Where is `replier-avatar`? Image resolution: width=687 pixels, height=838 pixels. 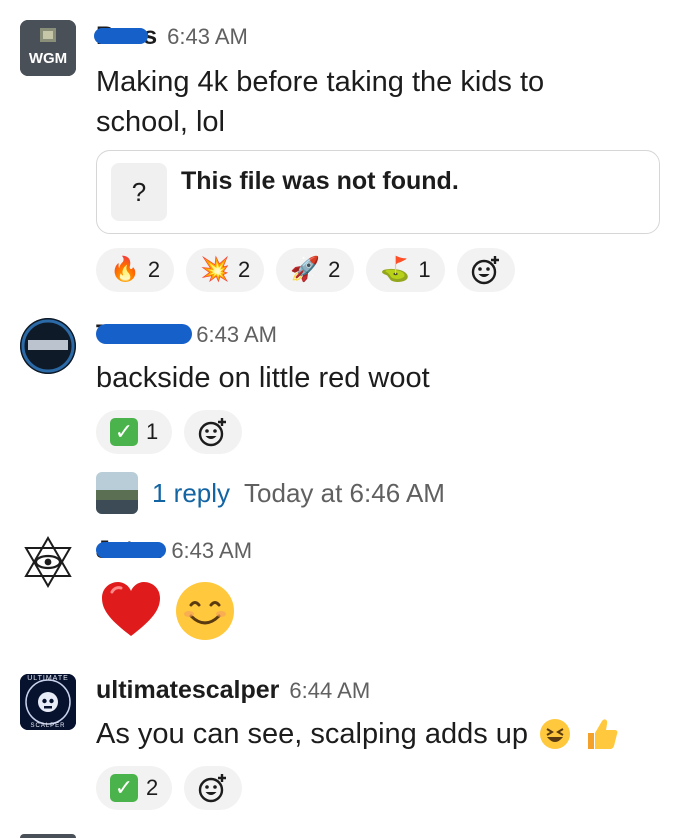 replier-avatar is located at coordinates (117, 493).